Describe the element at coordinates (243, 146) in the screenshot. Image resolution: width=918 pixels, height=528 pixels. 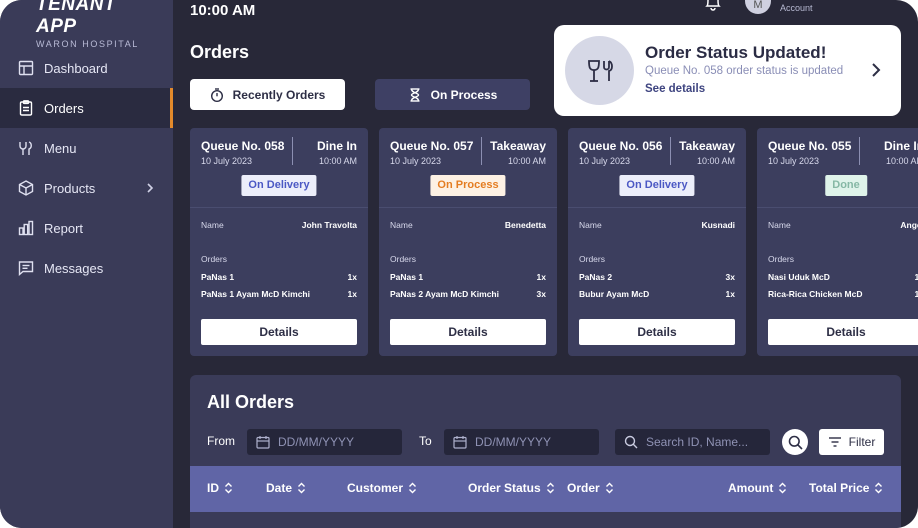
I see `queue-number: Queue No. 058` at that location.